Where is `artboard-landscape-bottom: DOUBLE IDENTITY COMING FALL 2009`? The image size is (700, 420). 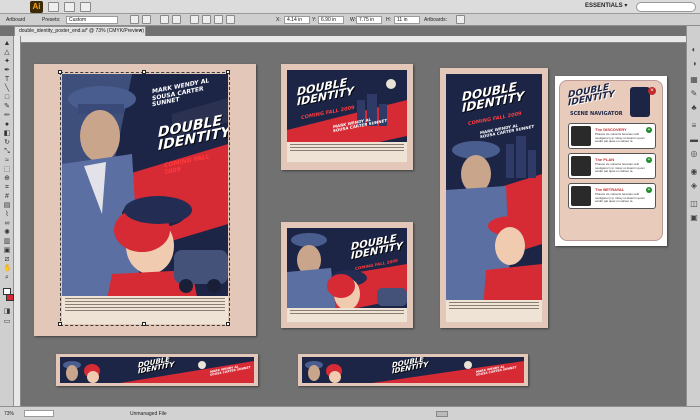 artboard-landscape-bottom: DOUBLE IDENTITY COMING FALL 2009 is located at coordinates (347, 275).